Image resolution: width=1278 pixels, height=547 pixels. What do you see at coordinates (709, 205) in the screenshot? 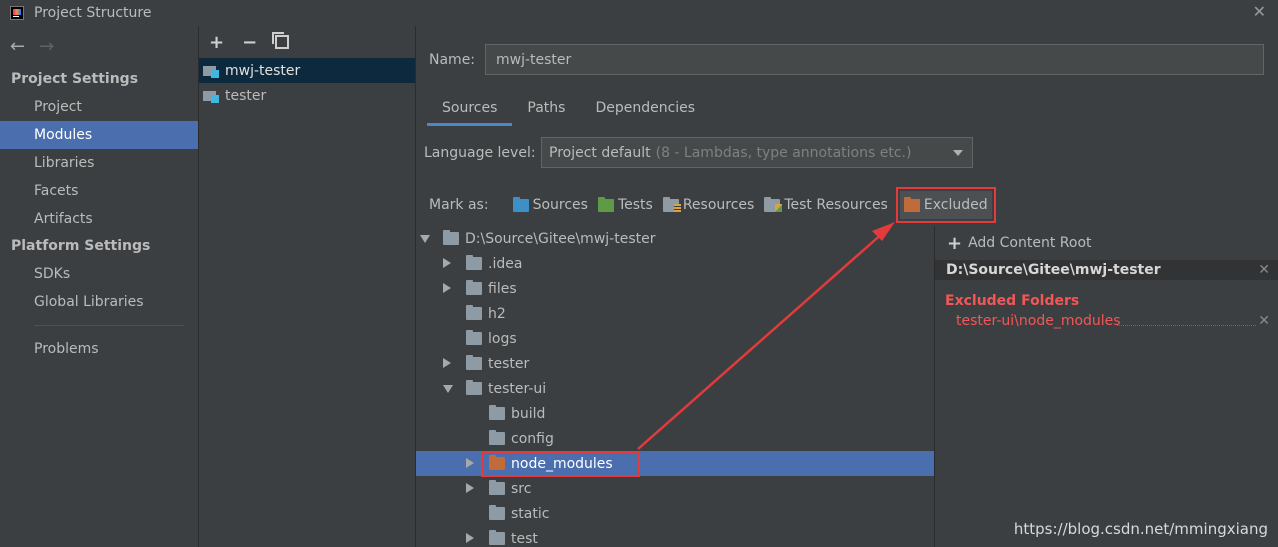
I see `mark-resources-button: Resources` at bounding box center [709, 205].